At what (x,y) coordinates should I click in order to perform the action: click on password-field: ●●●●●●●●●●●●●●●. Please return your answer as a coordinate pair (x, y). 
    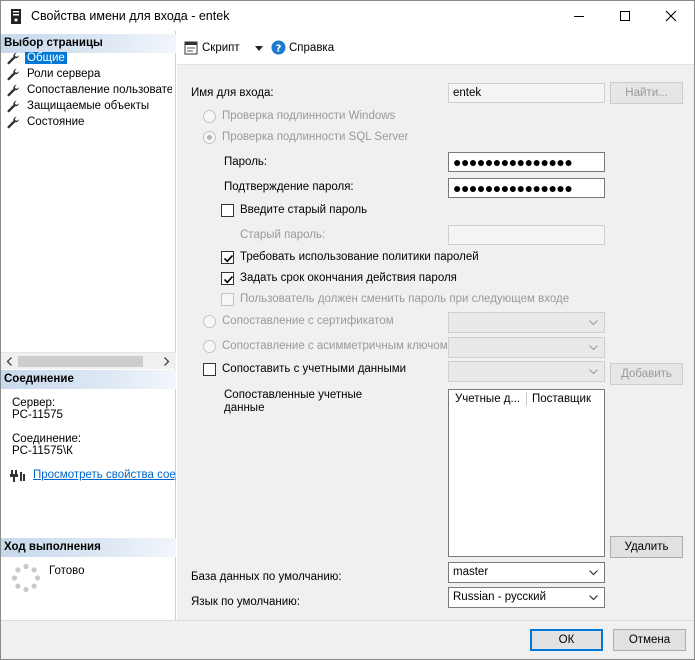
    Looking at the image, I should click on (526, 162).